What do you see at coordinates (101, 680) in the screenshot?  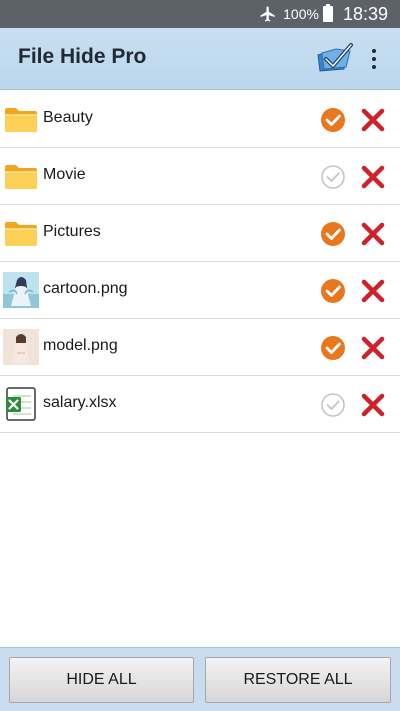 I see `hide-all-button: HIDE ALL` at bounding box center [101, 680].